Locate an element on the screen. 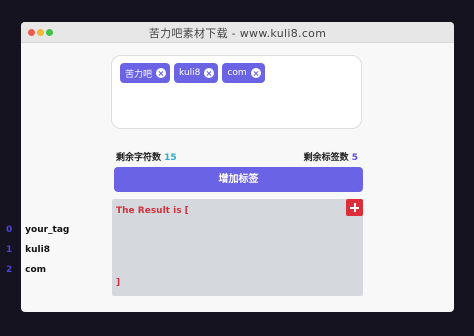  result-row: 0 your_tag is located at coordinates (37, 230).